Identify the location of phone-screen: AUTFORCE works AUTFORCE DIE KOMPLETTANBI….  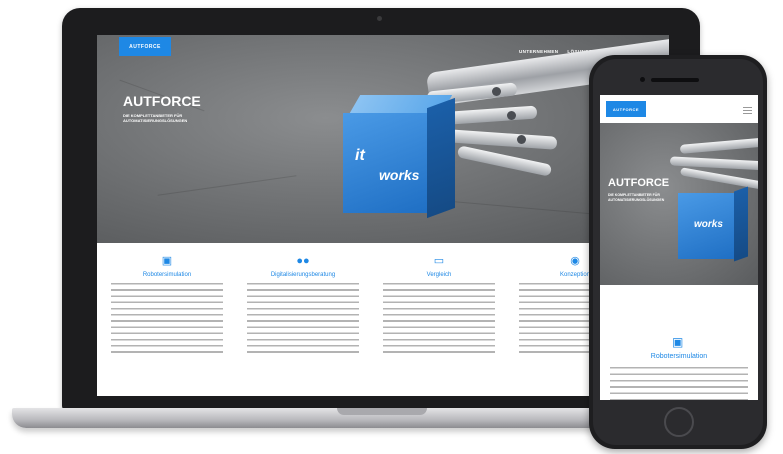
(679, 247).